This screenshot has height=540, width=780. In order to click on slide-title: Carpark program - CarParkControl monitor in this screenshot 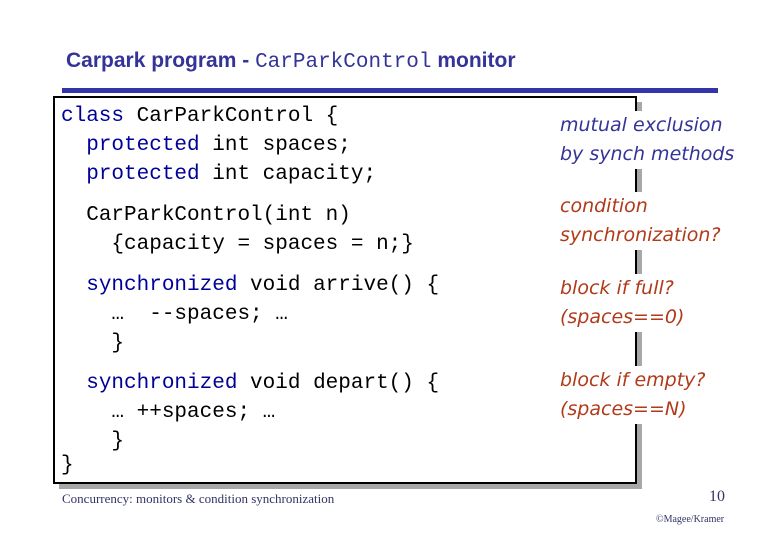, I will do `click(291, 61)`.